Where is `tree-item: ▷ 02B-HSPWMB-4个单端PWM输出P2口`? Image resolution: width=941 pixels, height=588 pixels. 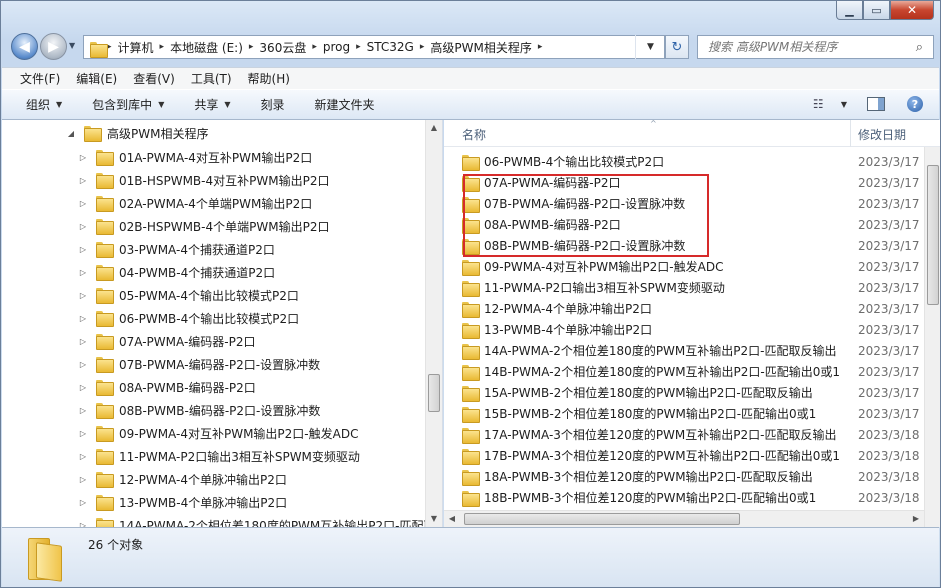
tree-item: ▷ 02B-HSPWMB-4个单端PWM输出P2口 is located at coordinates (203, 226).